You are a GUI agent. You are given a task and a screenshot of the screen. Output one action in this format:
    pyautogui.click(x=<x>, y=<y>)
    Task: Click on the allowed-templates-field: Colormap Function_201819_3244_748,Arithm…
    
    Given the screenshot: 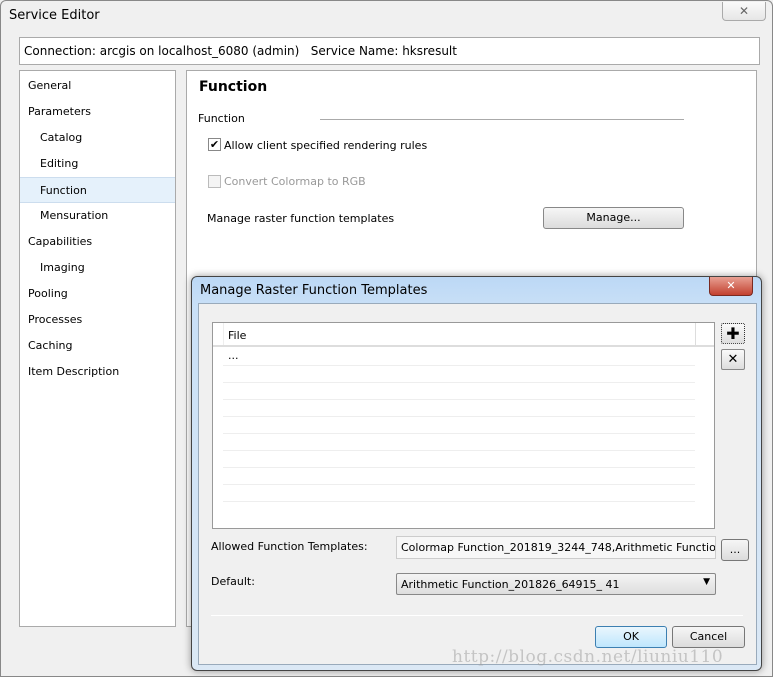 What is the action you would take?
    pyautogui.click(x=556, y=547)
    